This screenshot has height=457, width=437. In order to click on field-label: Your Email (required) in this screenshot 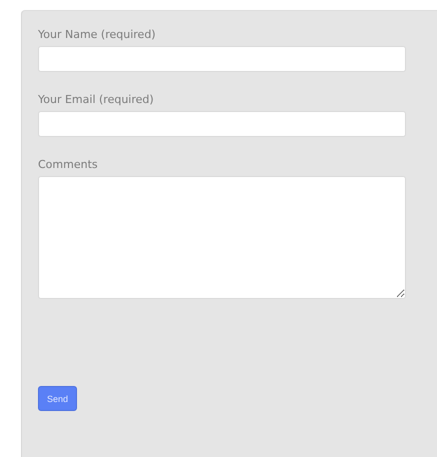, I will do `click(96, 100)`.